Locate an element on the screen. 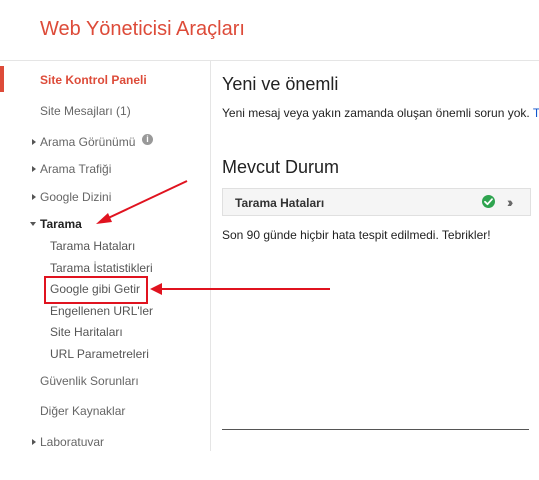  arrow-line-to-tarama is located at coordinates (145, 200).